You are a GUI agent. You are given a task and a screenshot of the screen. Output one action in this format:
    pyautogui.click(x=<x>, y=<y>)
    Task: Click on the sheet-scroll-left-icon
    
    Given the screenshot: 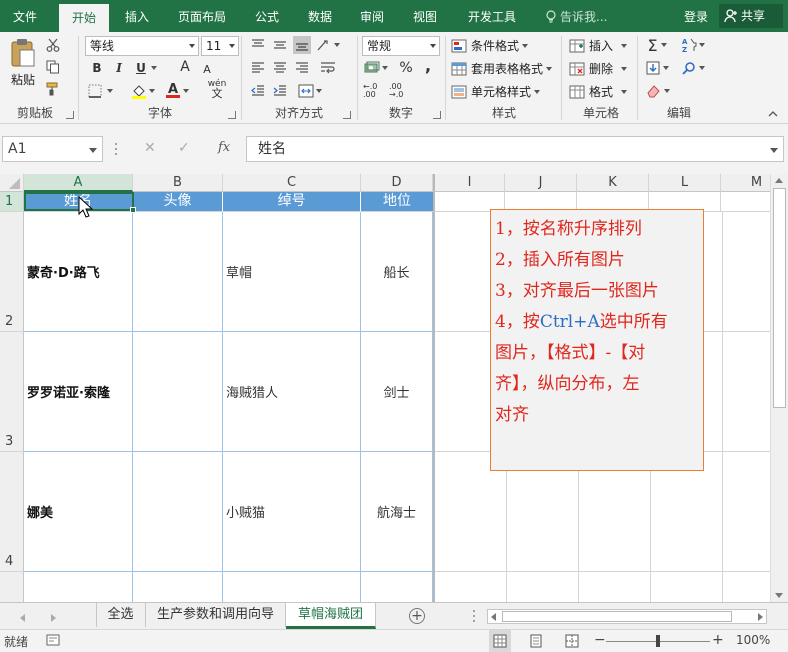 What is the action you would take?
    pyautogui.click(x=23, y=618)
    